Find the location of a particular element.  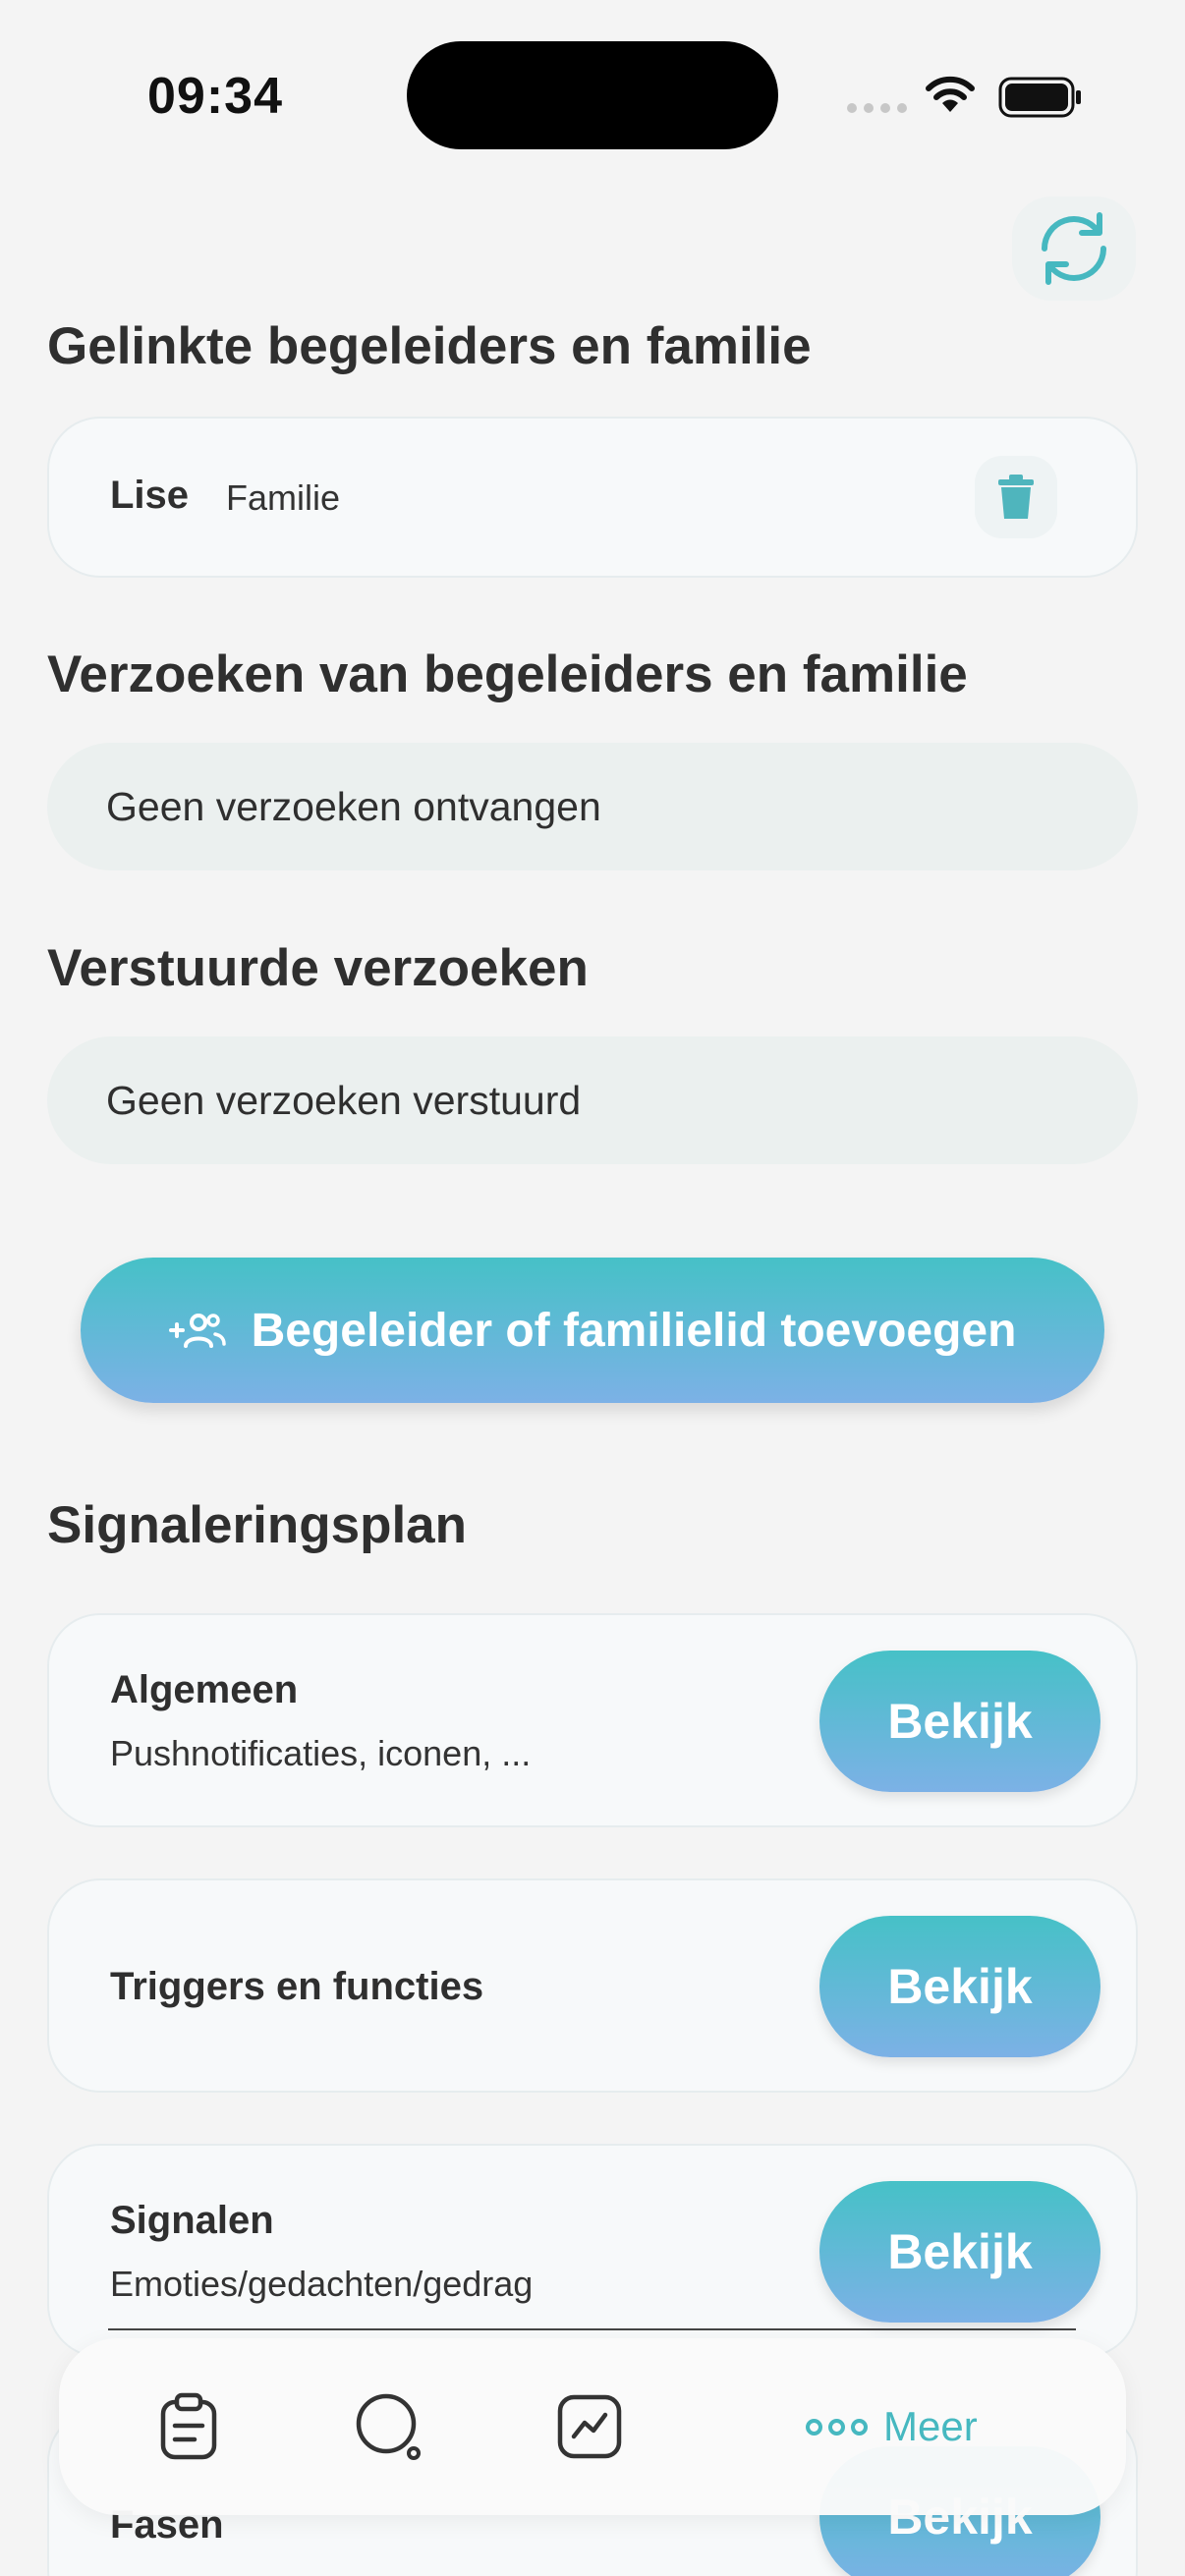

dynamic-island is located at coordinates (592, 95).